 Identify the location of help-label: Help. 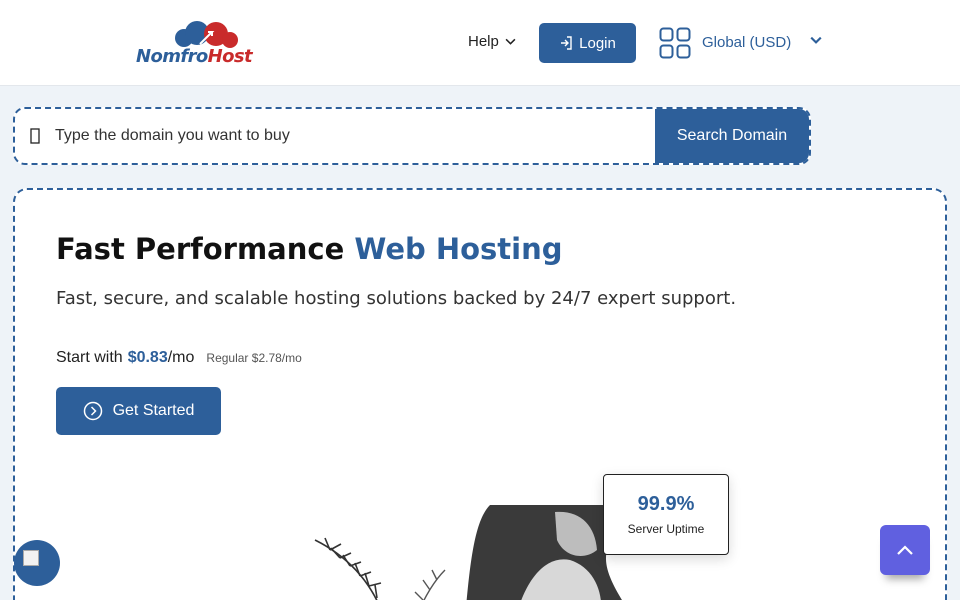
(483, 41).